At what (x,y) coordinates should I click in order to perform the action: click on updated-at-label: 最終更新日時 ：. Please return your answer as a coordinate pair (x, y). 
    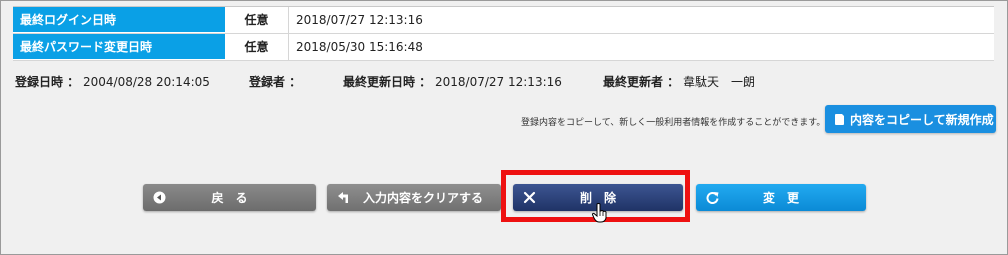
    Looking at the image, I should click on (387, 82).